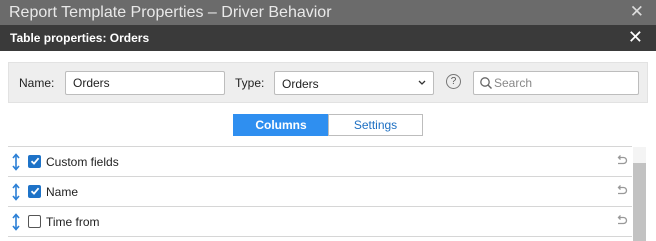  I want to click on chevron-down-icon, so click(422, 82).